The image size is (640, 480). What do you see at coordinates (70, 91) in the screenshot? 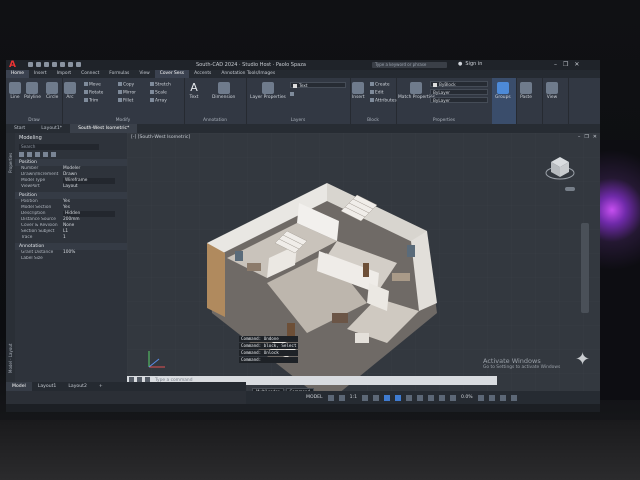
I see `arc-tool: Arc` at bounding box center [70, 91].